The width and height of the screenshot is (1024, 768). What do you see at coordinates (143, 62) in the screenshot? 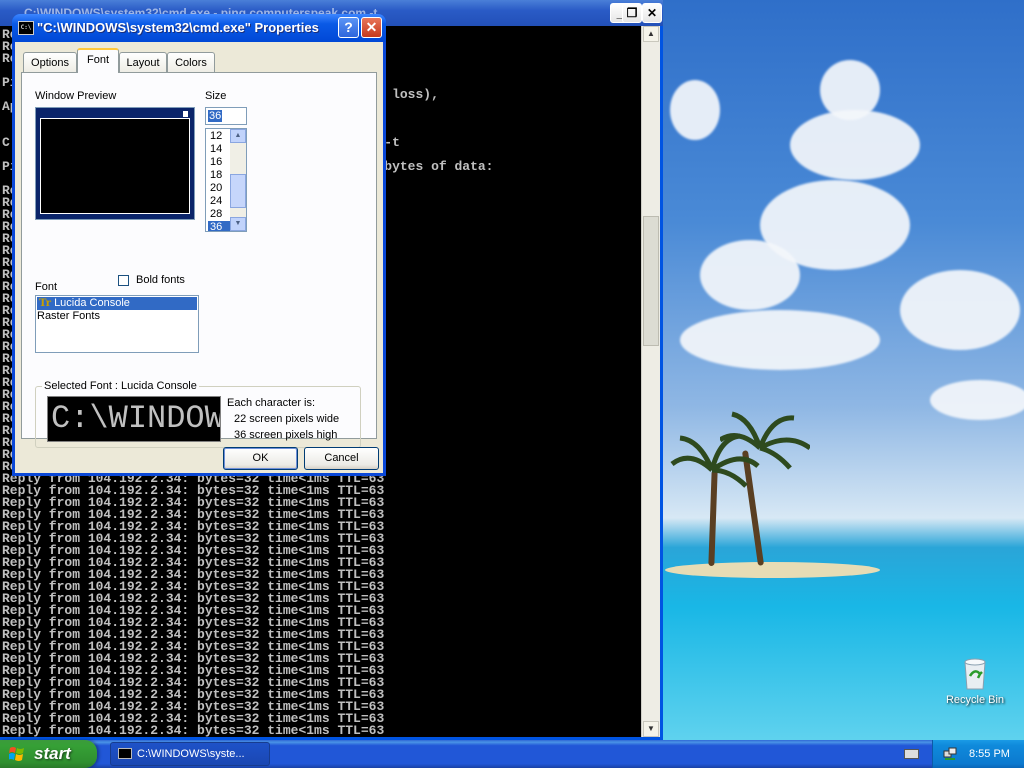
I see `tab-layout: Layout` at bounding box center [143, 62].